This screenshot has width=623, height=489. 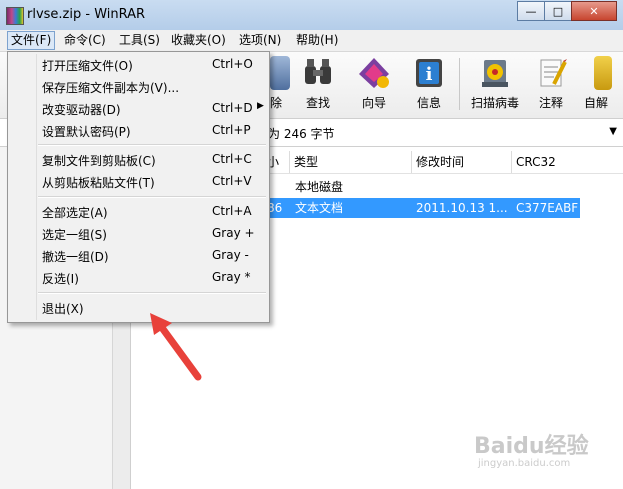 What do you see at coordinates (596, 103) in the screenshot?
I see `toolbar-sfx-label: 自解` at bounding box center [596, 103].